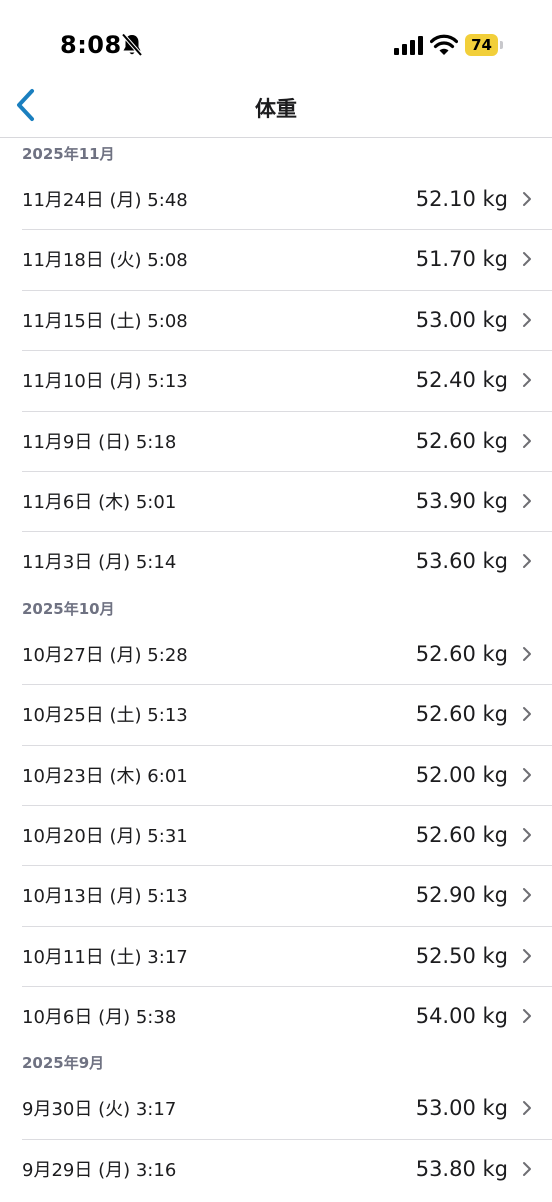  Describe the element at coordinates (68, 154) in the screenshot. I see `section-header: 2025年11月` at that location.